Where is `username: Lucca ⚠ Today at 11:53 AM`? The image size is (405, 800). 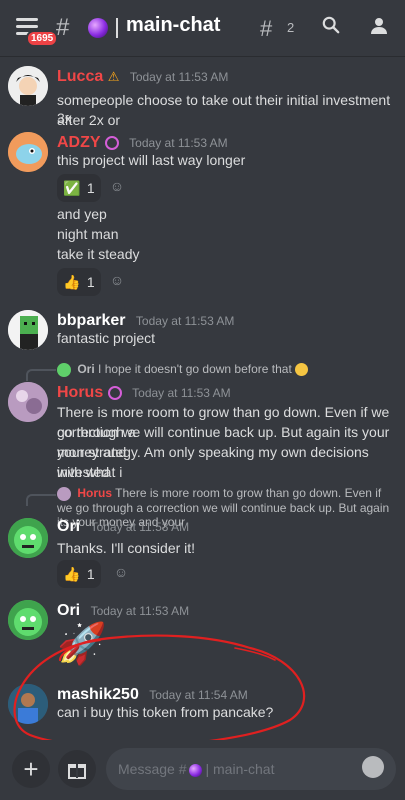 username: Lucca ⚠ Today at 11:53 AM is located at coordinates (142, 77).